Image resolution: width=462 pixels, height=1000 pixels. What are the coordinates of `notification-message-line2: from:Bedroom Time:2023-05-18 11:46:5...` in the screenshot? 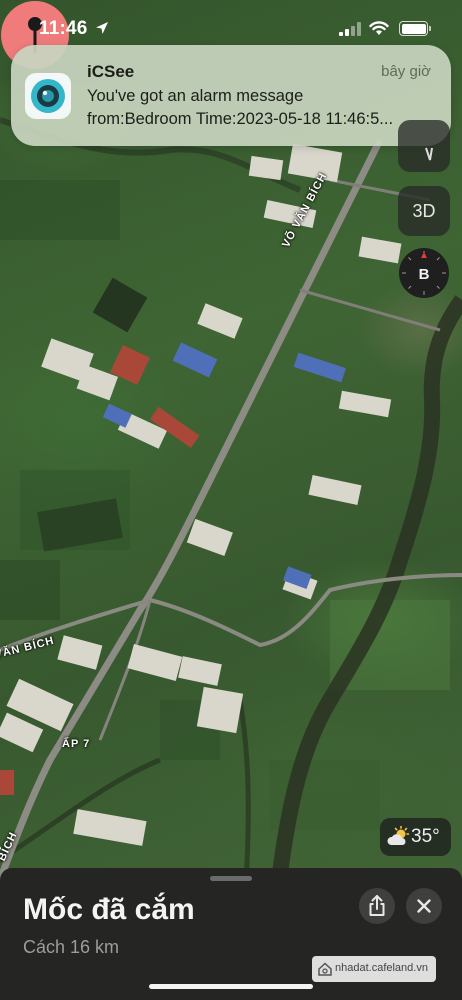 It's located at (240, 119).